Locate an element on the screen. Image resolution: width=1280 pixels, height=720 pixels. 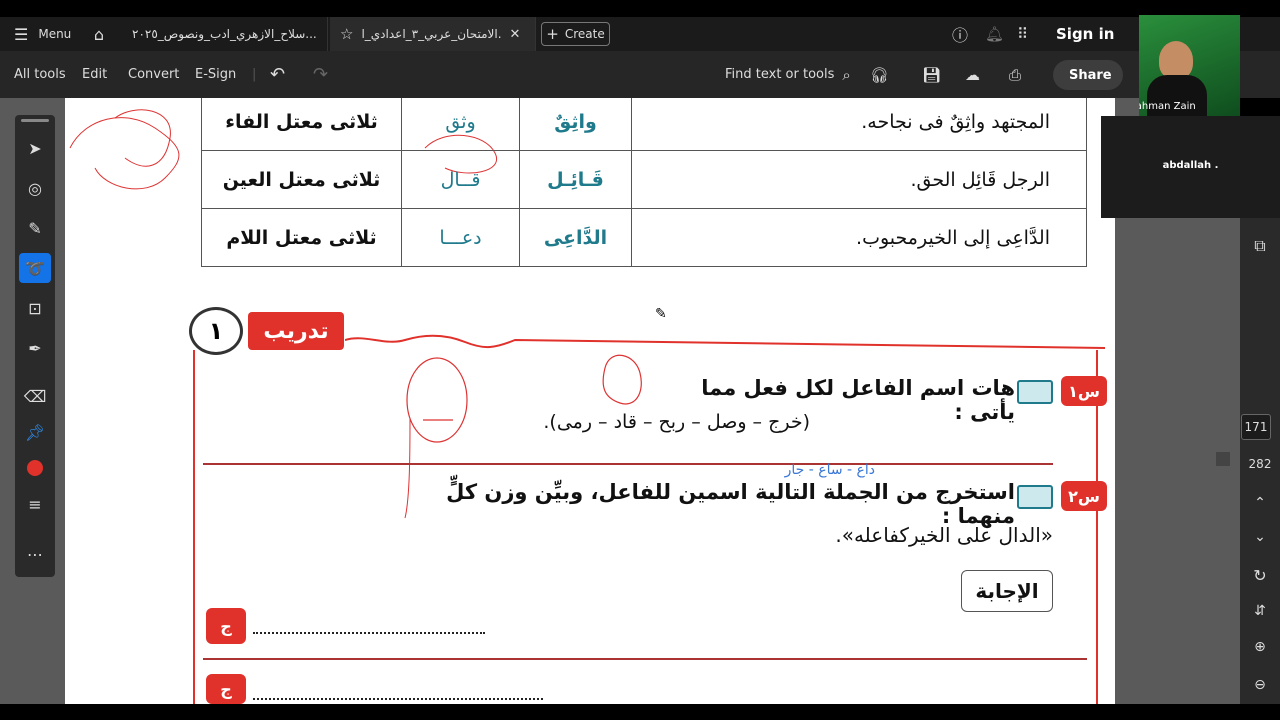
stroke-width-icon: ≡ is located at coordinates (35, 504).